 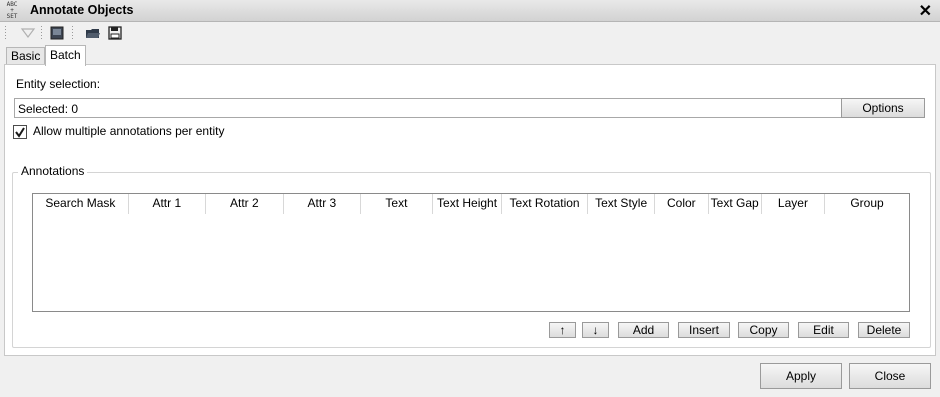 I want to click on checkmark-icon, so click(x=20, y=132).